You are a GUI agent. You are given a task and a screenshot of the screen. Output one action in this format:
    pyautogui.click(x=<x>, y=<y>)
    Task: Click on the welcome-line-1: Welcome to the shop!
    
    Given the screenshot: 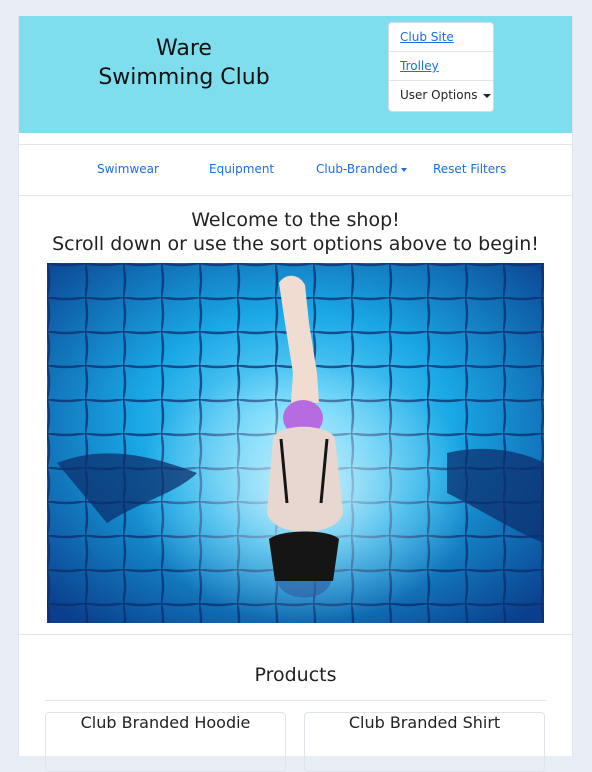 What is the action you would take?
    pyautogui.click(x=295, y=220)
    